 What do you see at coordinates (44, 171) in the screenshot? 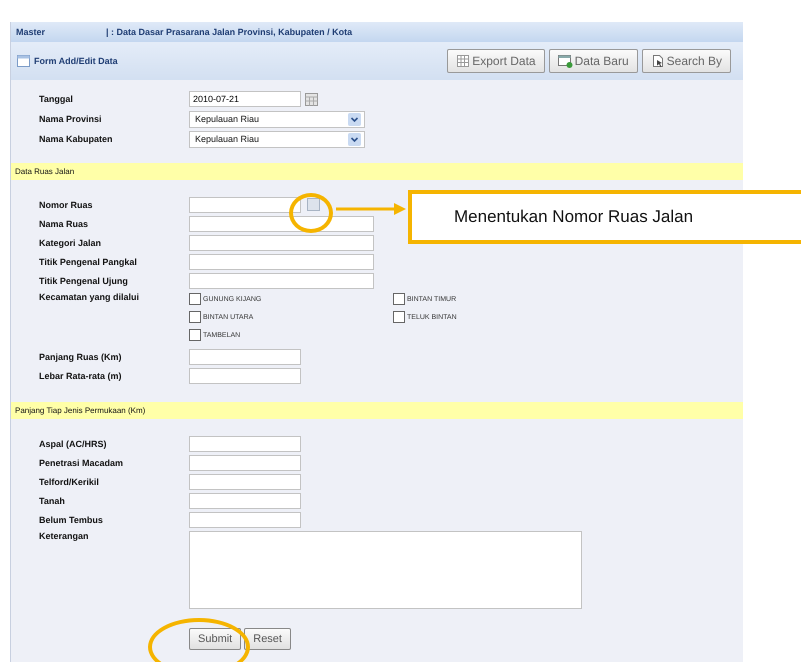
I see `section-title: Data Ruas Jalan` at bounding box center [44, 171].